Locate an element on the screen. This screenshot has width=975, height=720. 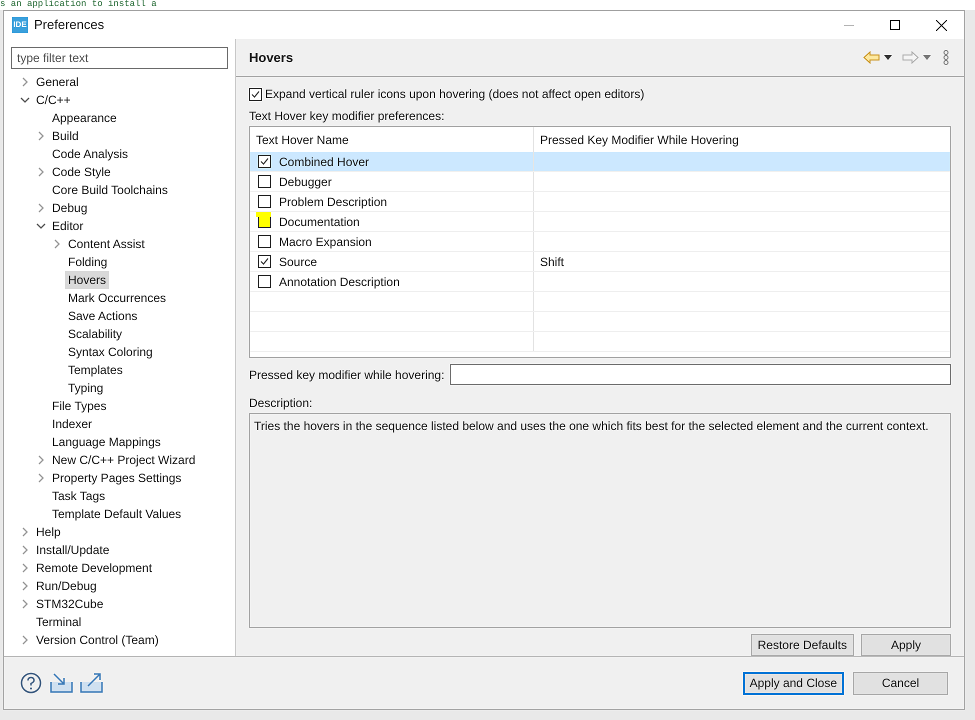
section-label: Text Hover key modifier preferences: is located at coordinates (347, 115).